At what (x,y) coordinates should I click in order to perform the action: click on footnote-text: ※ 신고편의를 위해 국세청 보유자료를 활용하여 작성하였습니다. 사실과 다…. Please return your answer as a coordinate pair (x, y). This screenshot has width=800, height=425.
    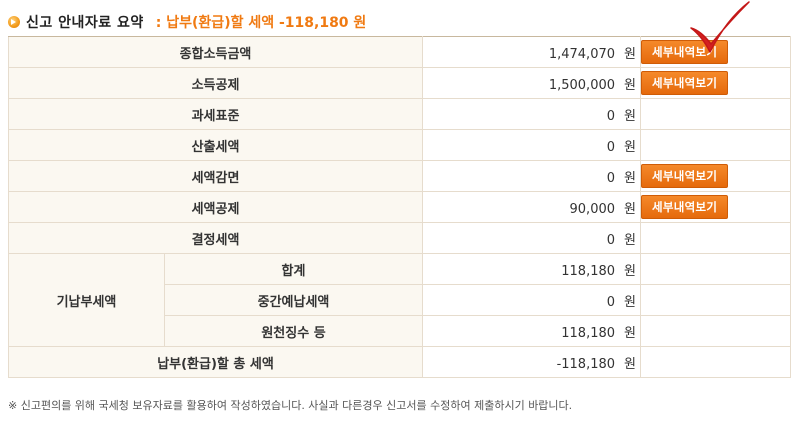
    Looking at the image, I should click on (290, 405).